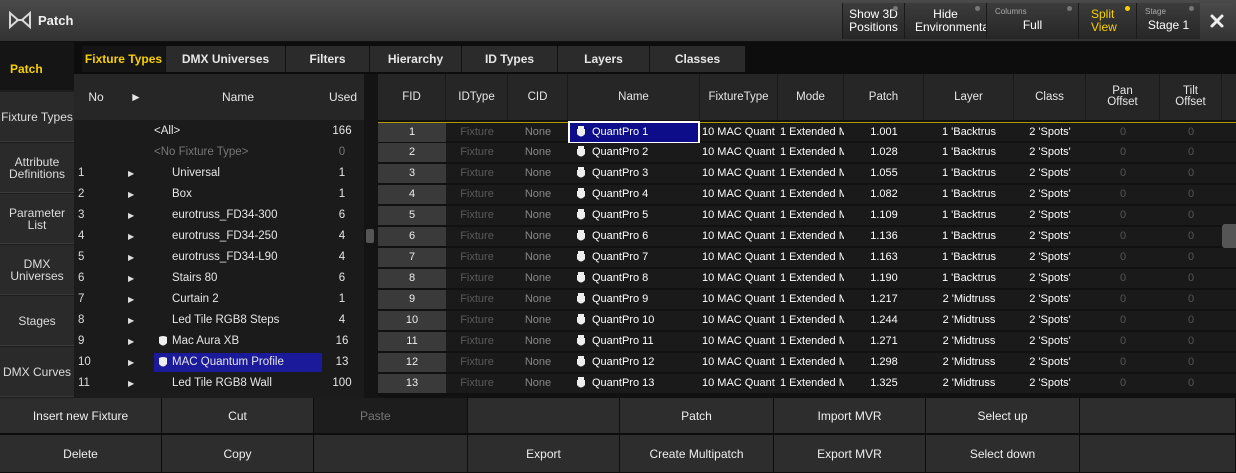 Image resolution: width=1236 pixels, height=473 pixels. What do you see at coordinates (884, 257) in the screenshot?
I see `patch-cell: 1.163` at bounding box center [884, 257].